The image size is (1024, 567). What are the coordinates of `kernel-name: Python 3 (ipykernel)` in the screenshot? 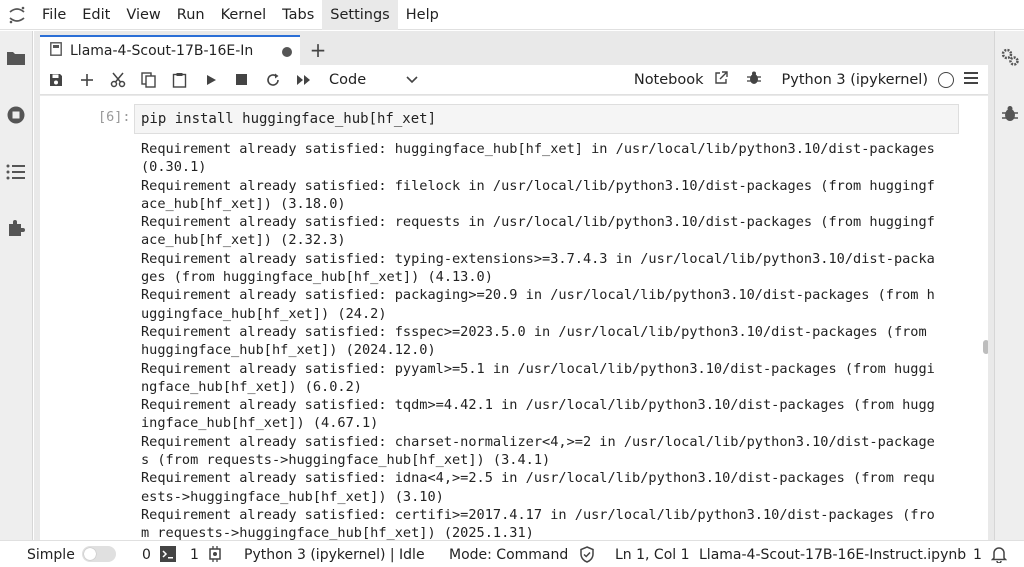 It's located at (855, 80).